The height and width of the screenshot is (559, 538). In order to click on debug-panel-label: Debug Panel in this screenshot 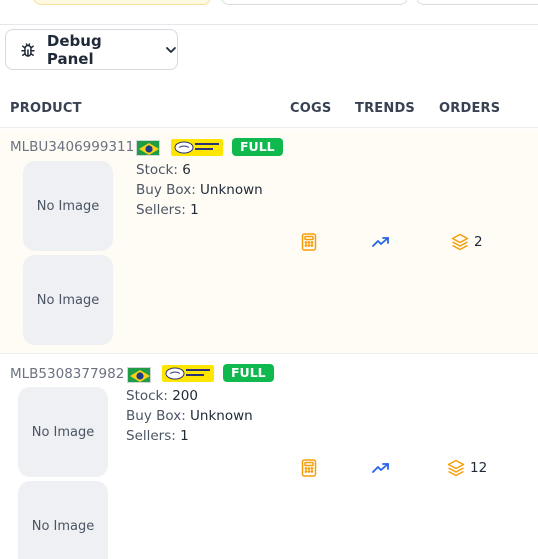, I will do `click(74, 49)`.